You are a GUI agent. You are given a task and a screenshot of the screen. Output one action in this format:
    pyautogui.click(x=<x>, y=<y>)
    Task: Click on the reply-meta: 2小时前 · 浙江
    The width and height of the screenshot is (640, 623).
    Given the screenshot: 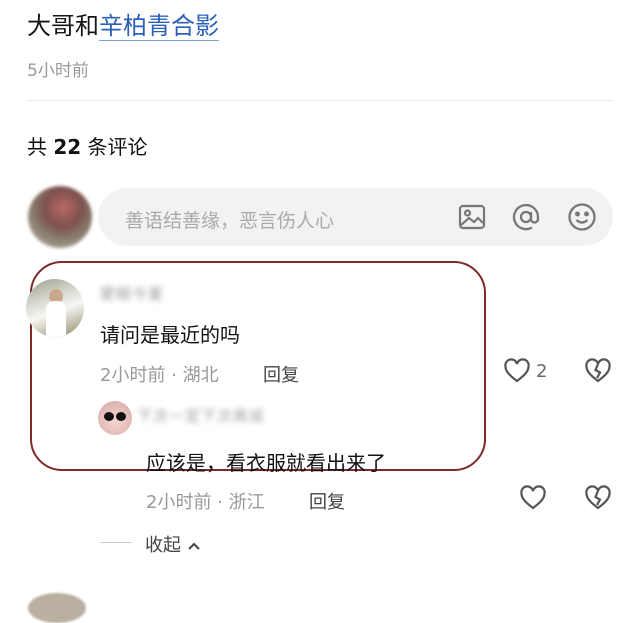 What is the action you would take?
    pyautogui.click(x=205, y=502)
    